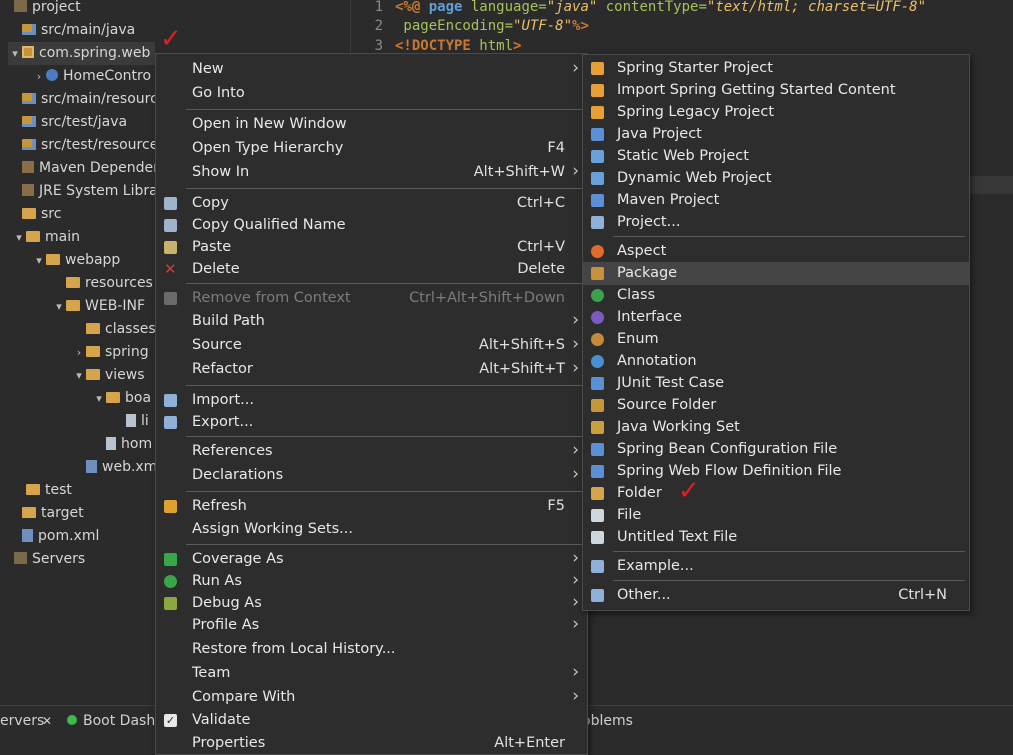 The width and height of the screenshot is (1013, 755). Describe the element at coordinates (111, 721) in the screenshot. I see `tab-boot-dashboard: Boot Dash` at that location.